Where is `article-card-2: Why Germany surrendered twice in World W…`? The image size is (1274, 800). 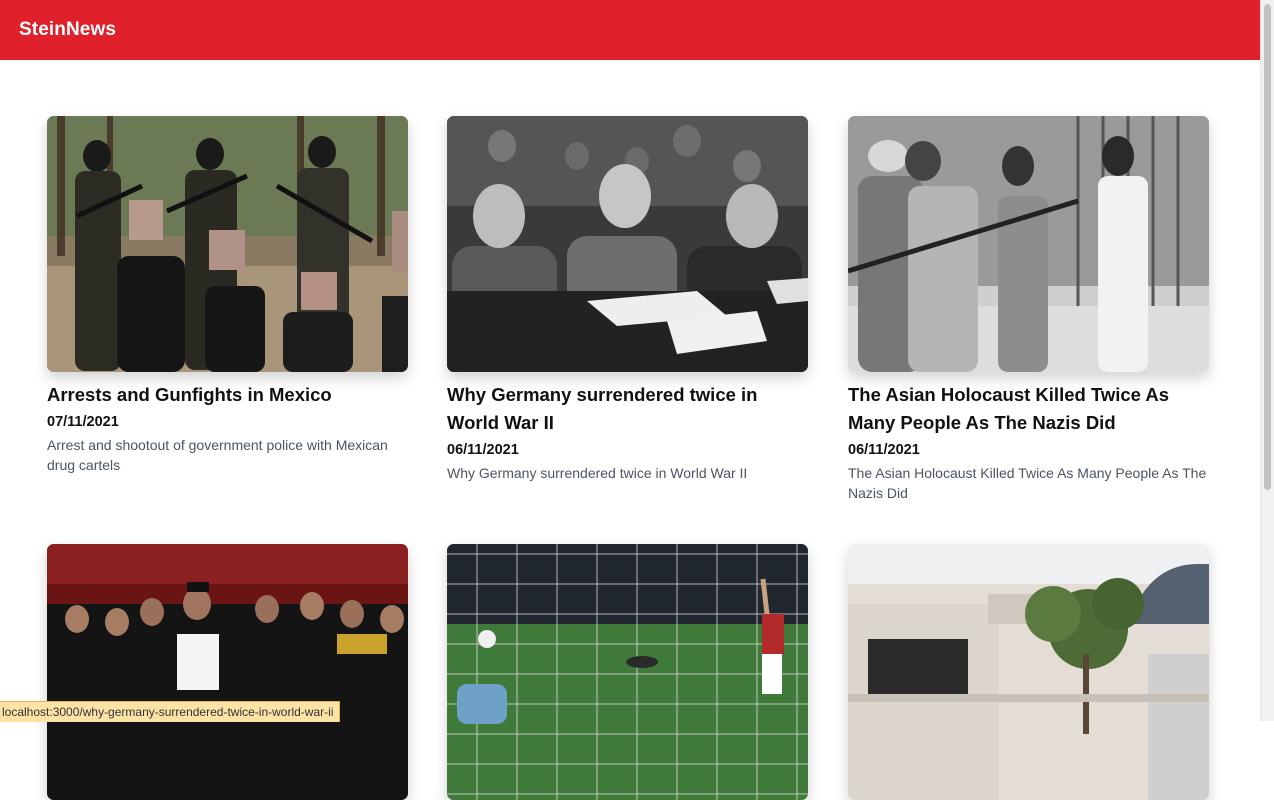
article-card-2: Why Germany surrendered twice in World W… is located at coordinates (627, 299).